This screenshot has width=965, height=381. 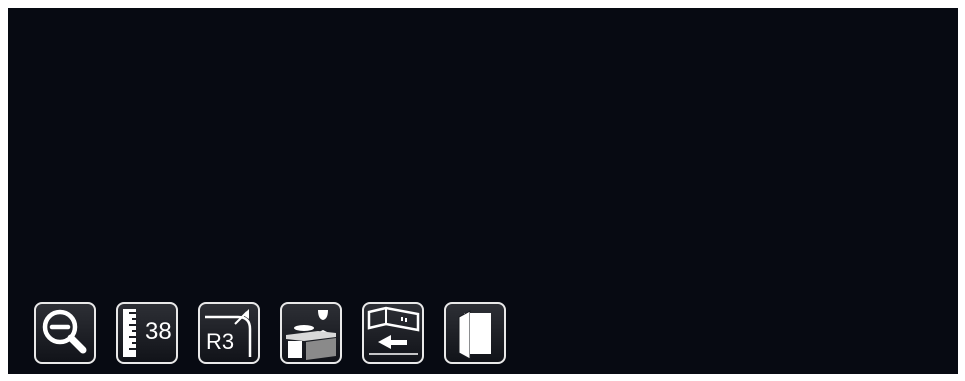 I want to click on thickness-value: 38, so click(x=158, y=331).